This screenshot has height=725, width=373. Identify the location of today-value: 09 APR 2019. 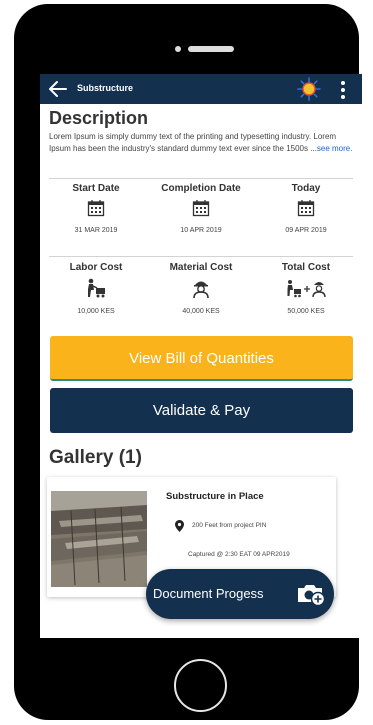
(306, 230).